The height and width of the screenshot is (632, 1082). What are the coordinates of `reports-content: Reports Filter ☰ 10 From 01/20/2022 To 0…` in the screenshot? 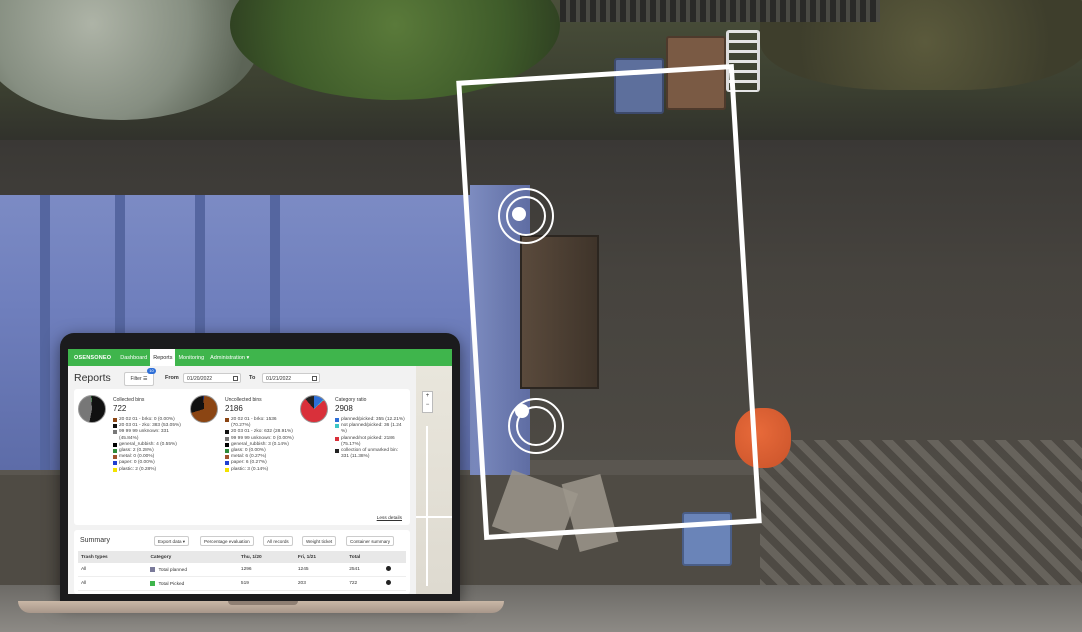 It's located at (242, 480).